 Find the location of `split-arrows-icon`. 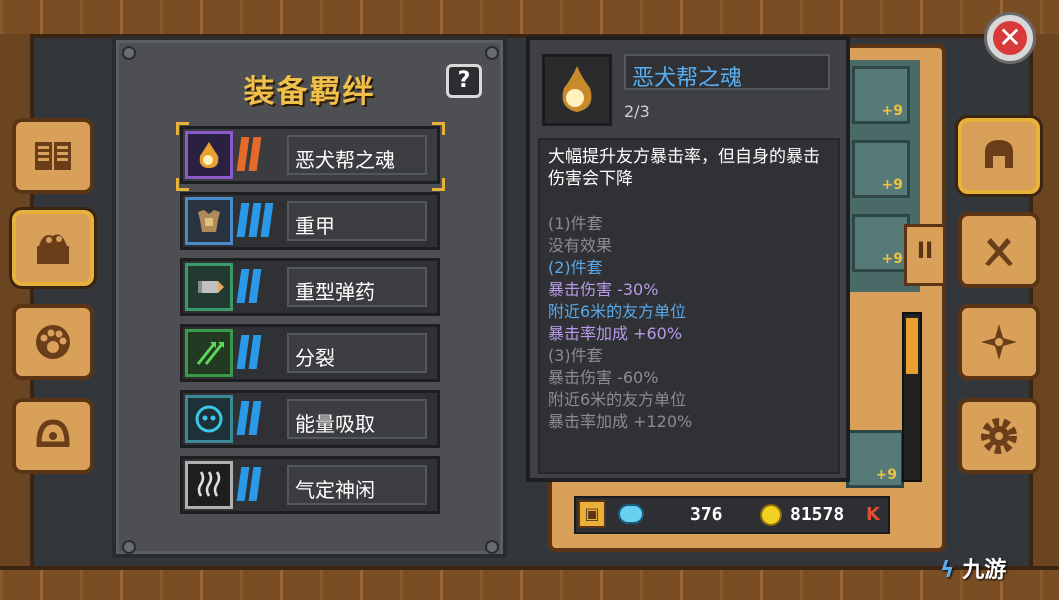

split-arrows-icon is located at coordinates (209, 353).